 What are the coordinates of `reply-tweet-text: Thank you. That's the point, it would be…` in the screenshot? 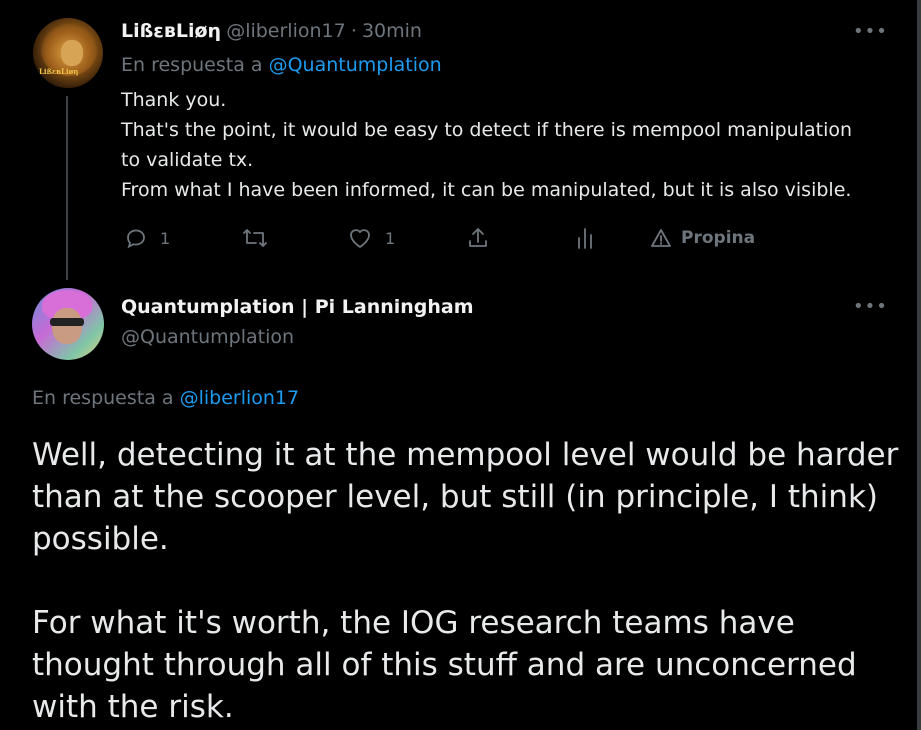 It's located at (486, 145).